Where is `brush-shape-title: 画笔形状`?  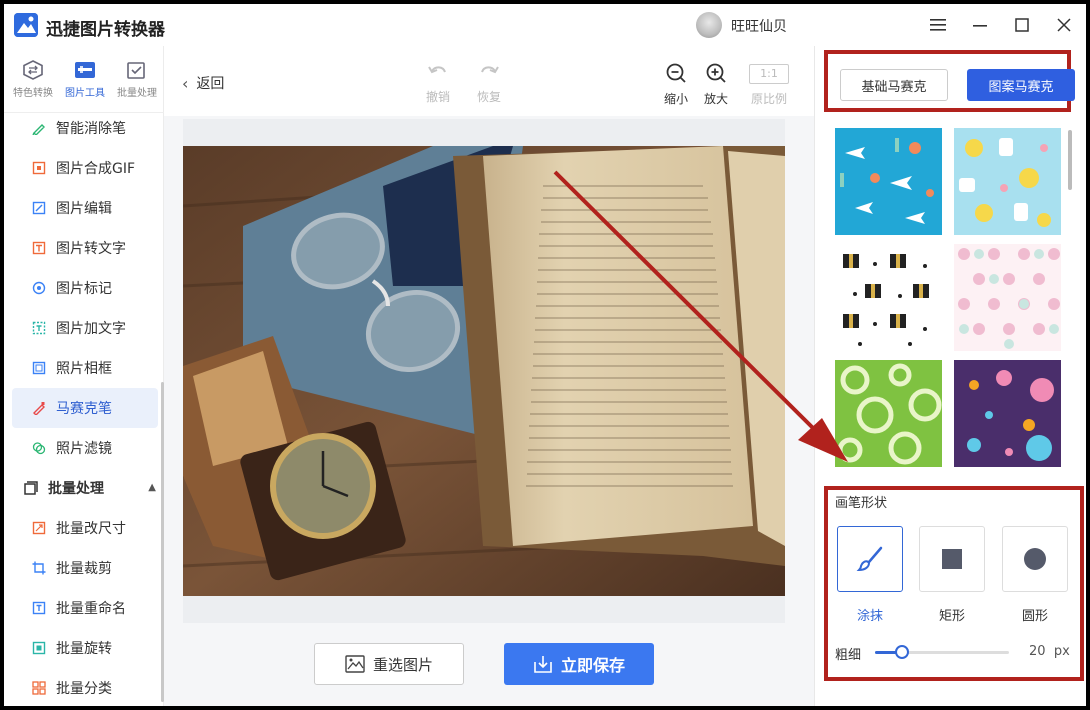
brush-shape-title: 画笔形状 is located at coordinates (861, 503).